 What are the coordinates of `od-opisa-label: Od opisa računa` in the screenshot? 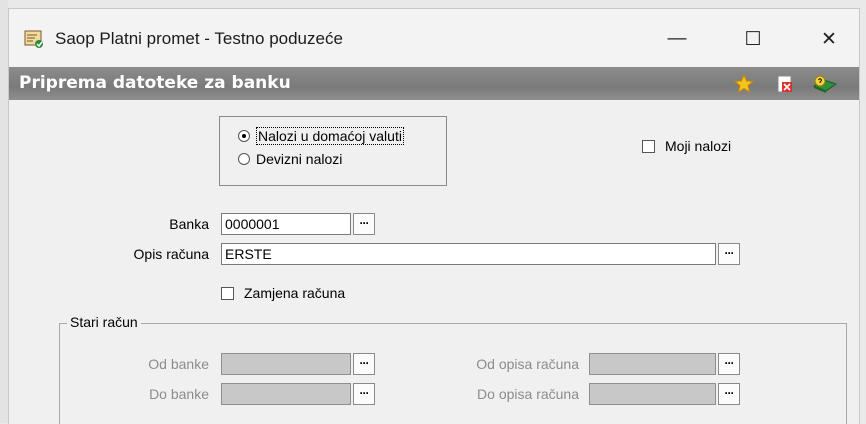 It's located at (527, 364).